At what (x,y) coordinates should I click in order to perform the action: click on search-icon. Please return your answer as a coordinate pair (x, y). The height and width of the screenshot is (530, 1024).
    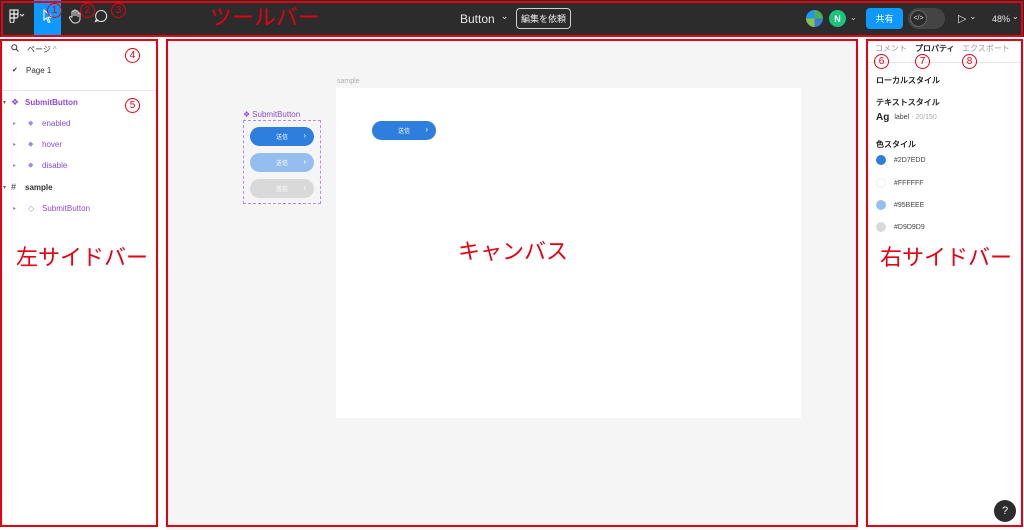
    Looking at the image, I should click on (16, 49).